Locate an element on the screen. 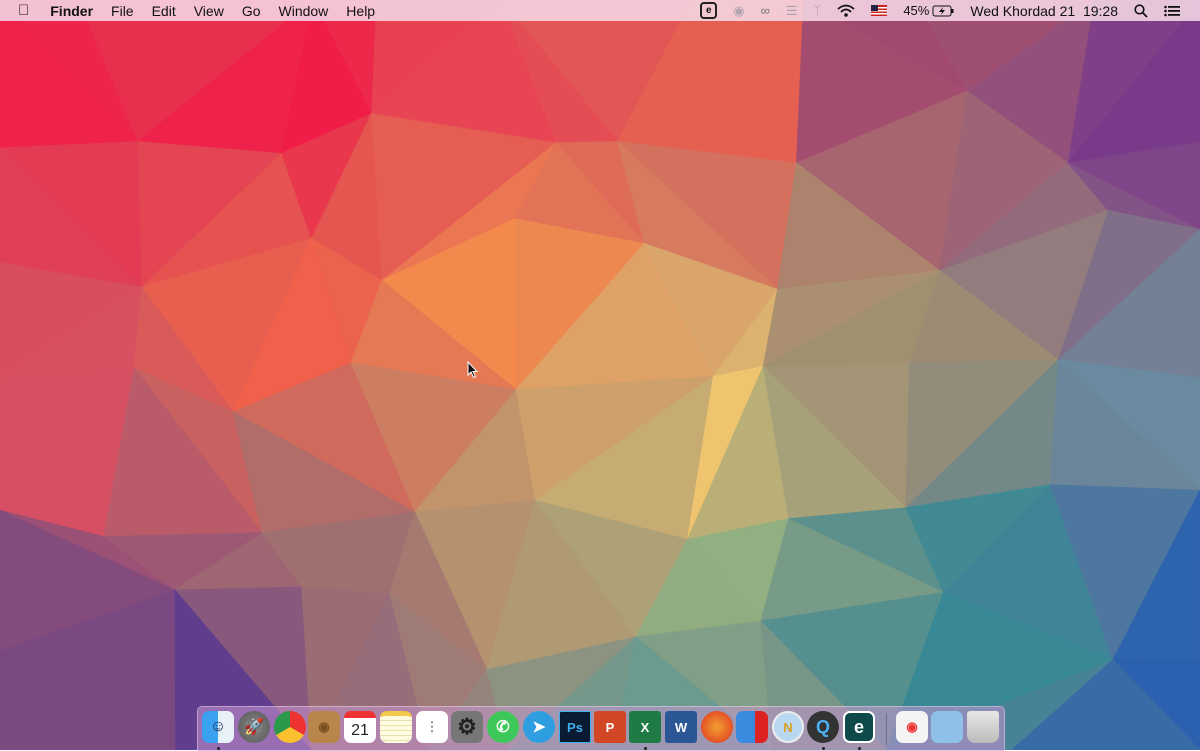 This screenshot has width=1200, height=751. dock-item-word: W is located at coordinates (681, 727).